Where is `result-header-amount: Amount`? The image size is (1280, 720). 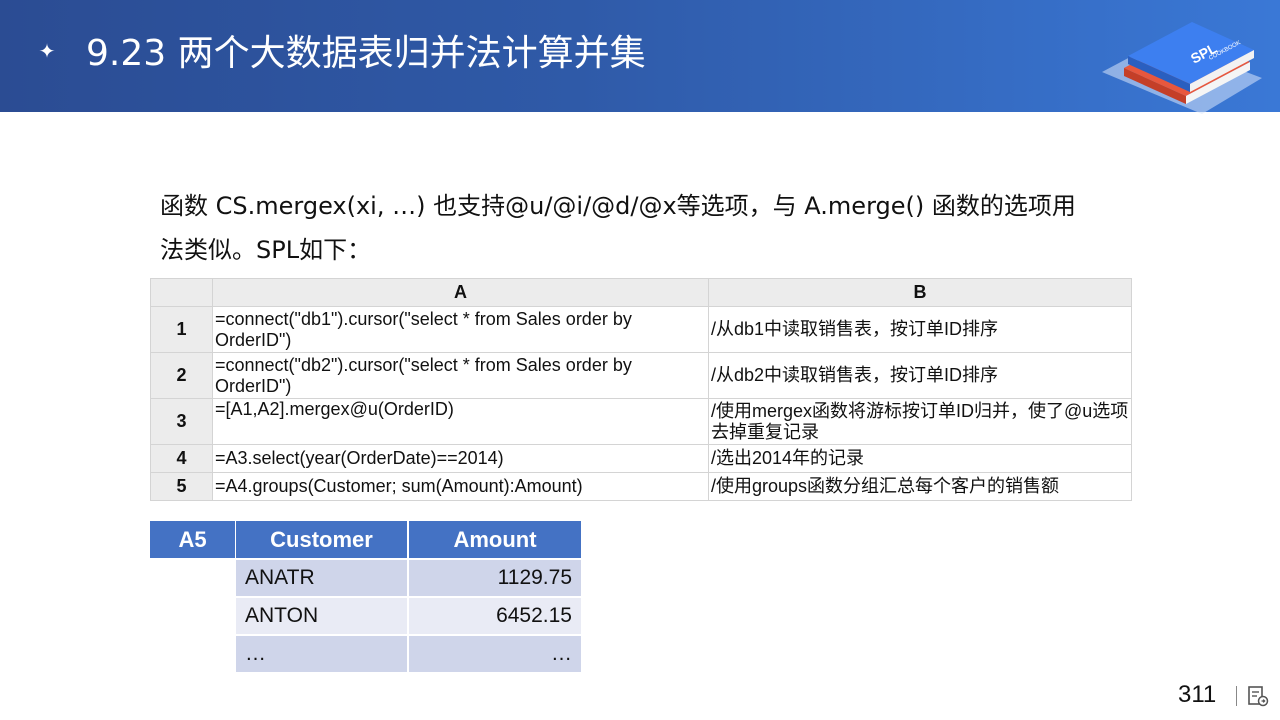
result-header-amount: Amount is located at coordinates (495, 539).